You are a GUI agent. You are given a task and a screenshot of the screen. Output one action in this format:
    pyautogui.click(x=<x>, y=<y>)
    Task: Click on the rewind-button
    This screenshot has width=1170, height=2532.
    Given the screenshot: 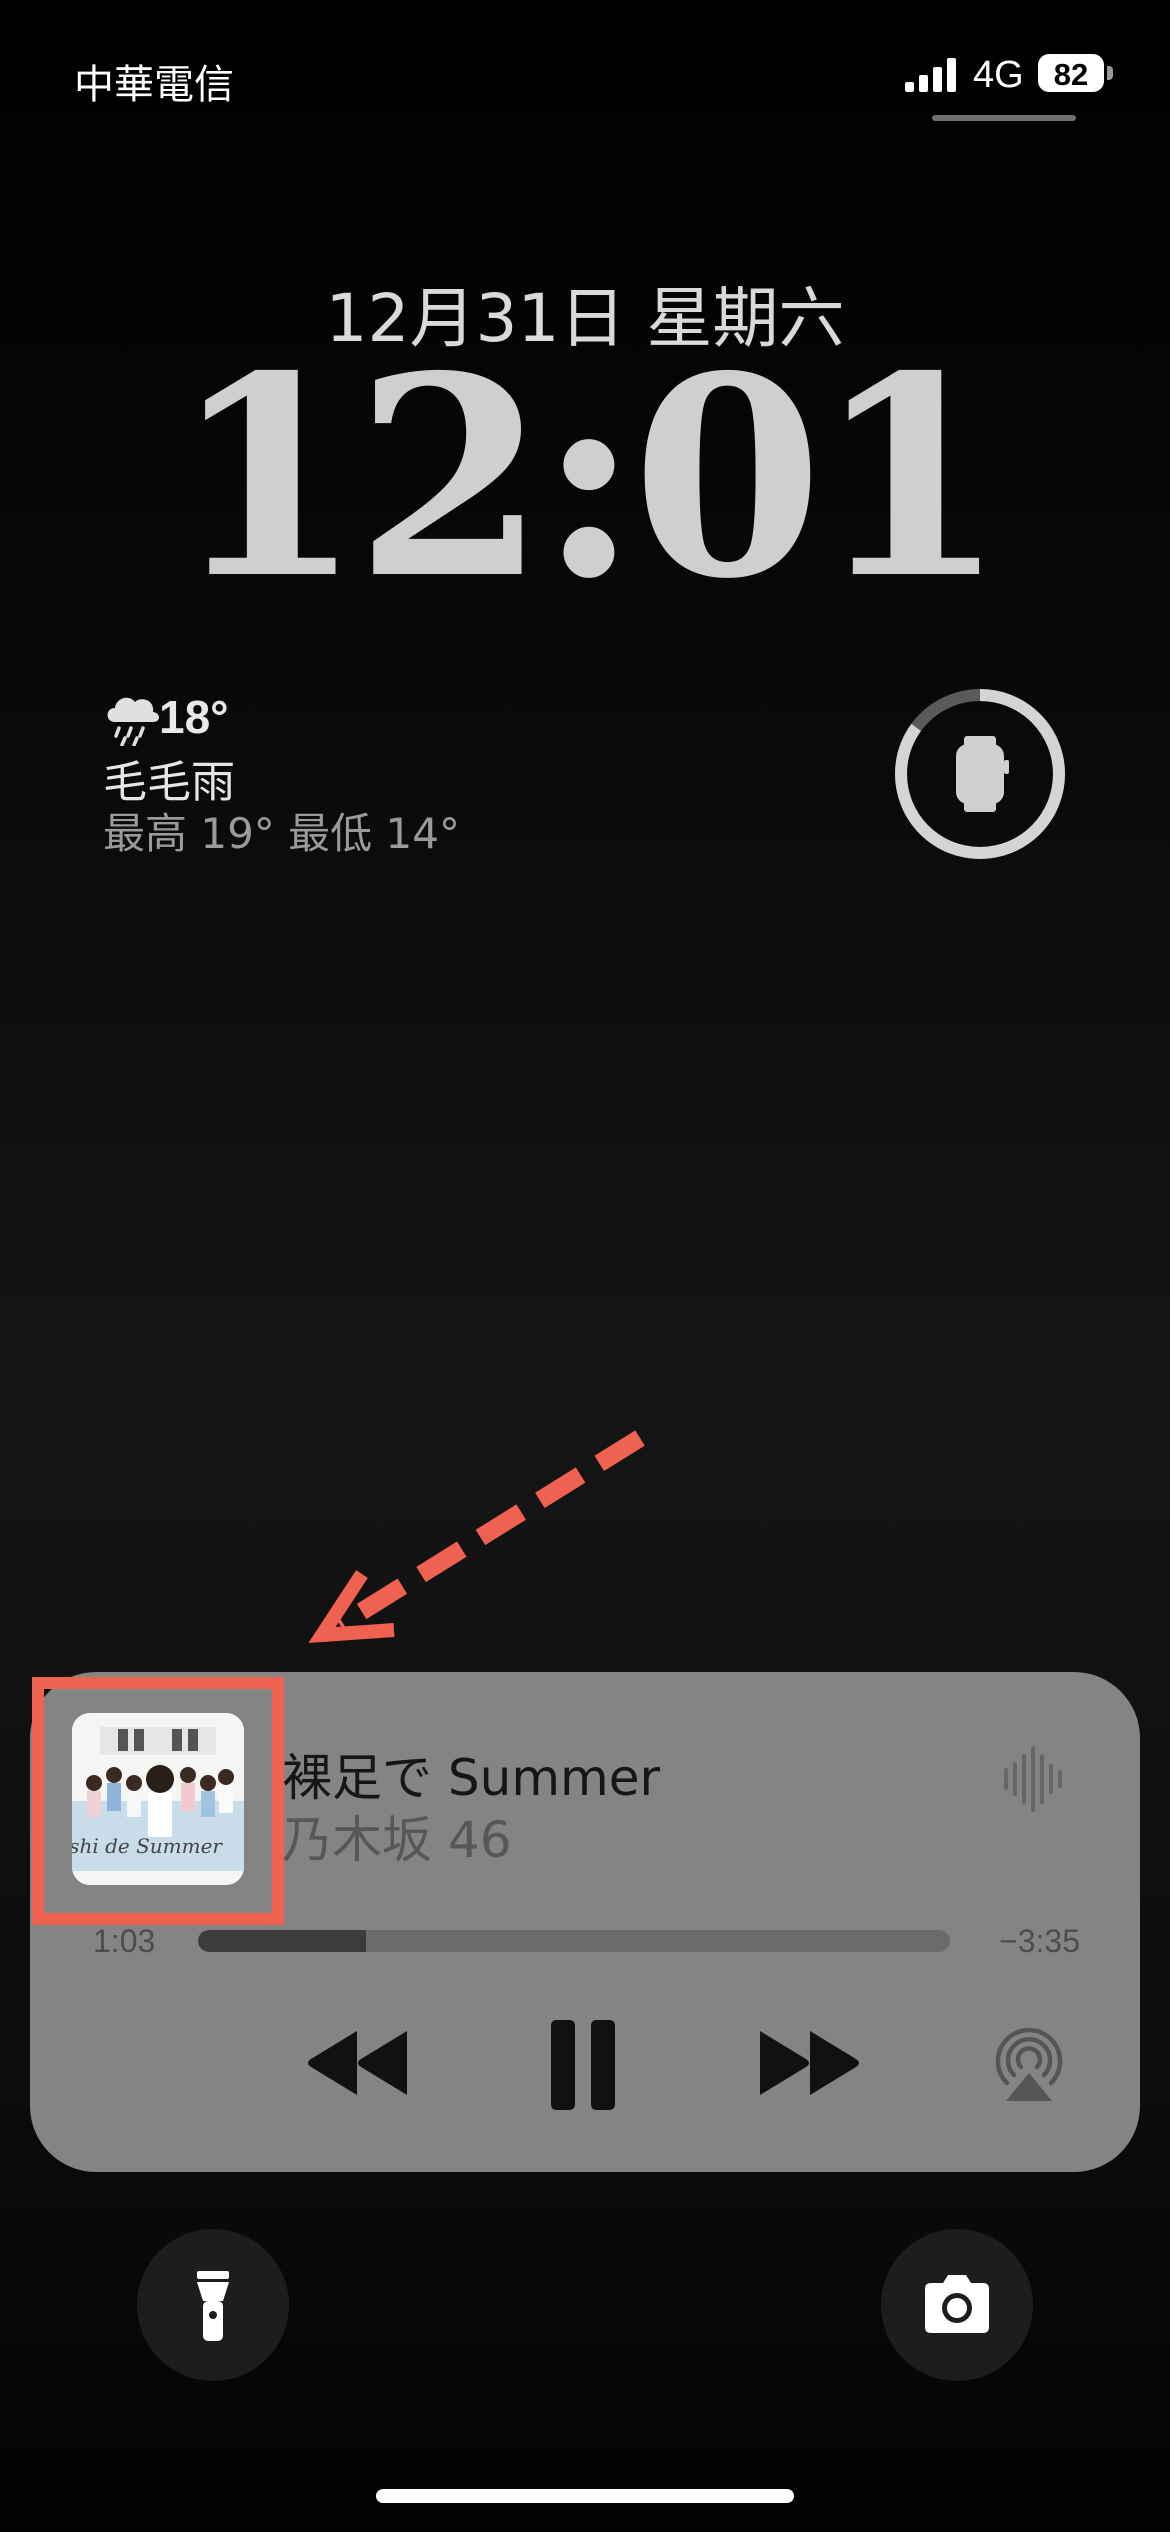 What is the action you would take?
    pyautogui.click(x=358, y=2063)
    